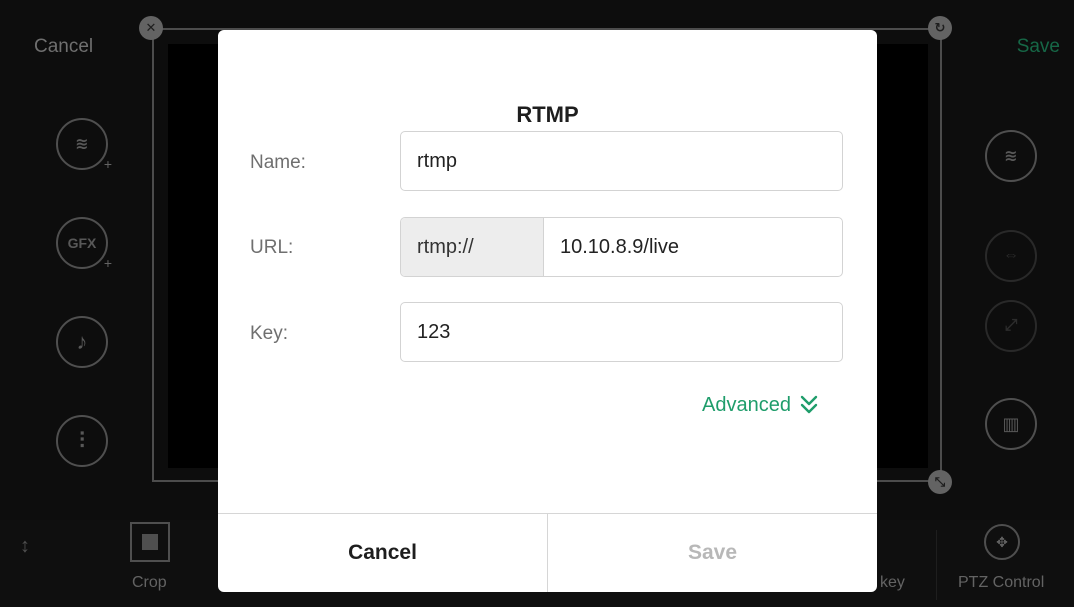  What do you see at coordinates (746, 404) in the screenshot?
I see `advanced-label: Advanced` at bounding box center [746, 404].